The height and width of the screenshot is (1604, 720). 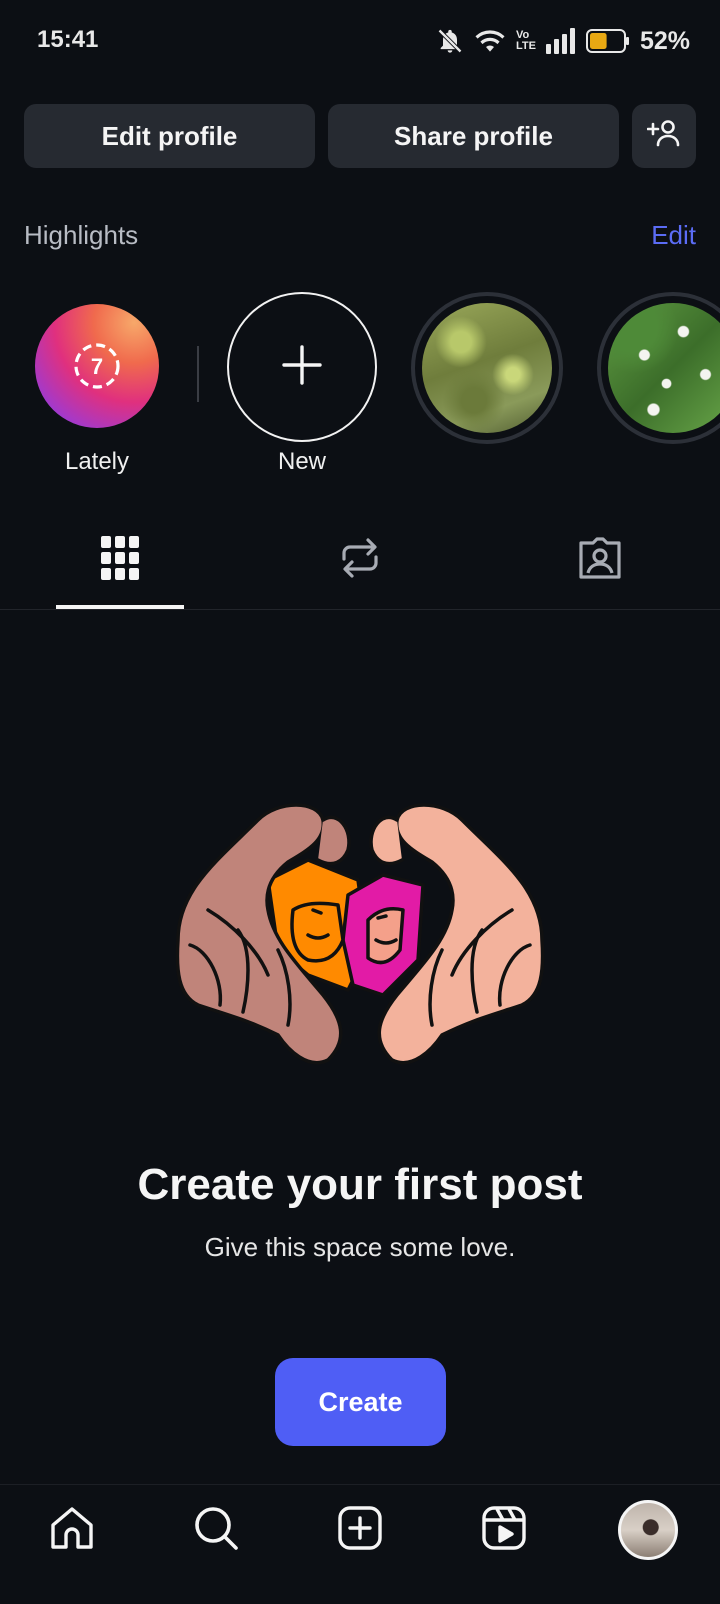 I want to click on tab-grid, so click(x=120, y=560).